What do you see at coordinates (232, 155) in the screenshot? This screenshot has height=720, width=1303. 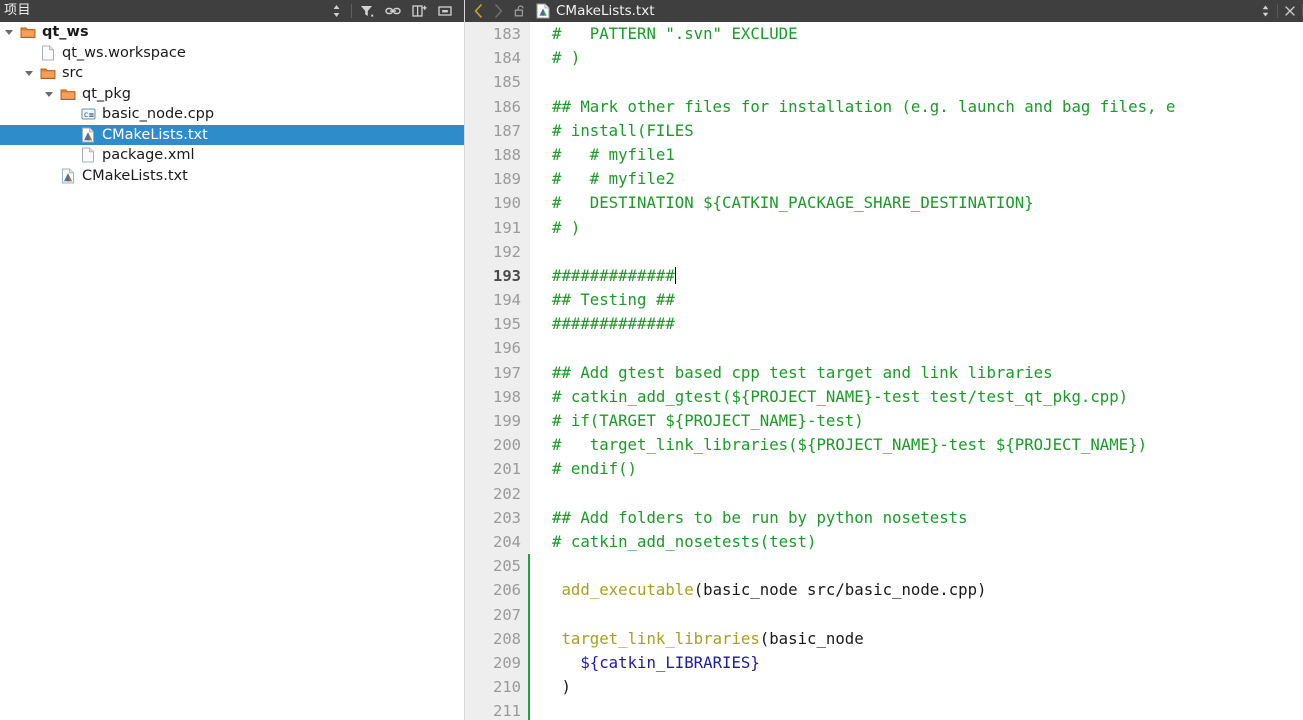 I see `tree-item-package-xml: package.xml` at bounding box center [232, 155].